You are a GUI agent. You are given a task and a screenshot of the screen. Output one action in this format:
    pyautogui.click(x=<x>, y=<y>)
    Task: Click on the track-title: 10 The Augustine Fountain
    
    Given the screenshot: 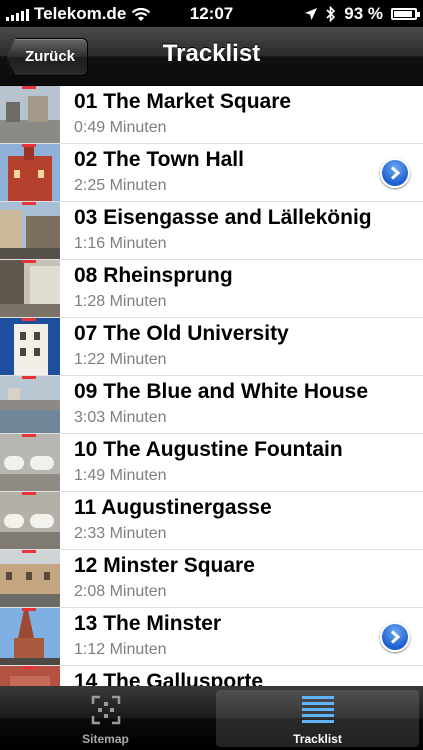 What is the action you would take?
    pyautogui.click(x=208, y=449)
    